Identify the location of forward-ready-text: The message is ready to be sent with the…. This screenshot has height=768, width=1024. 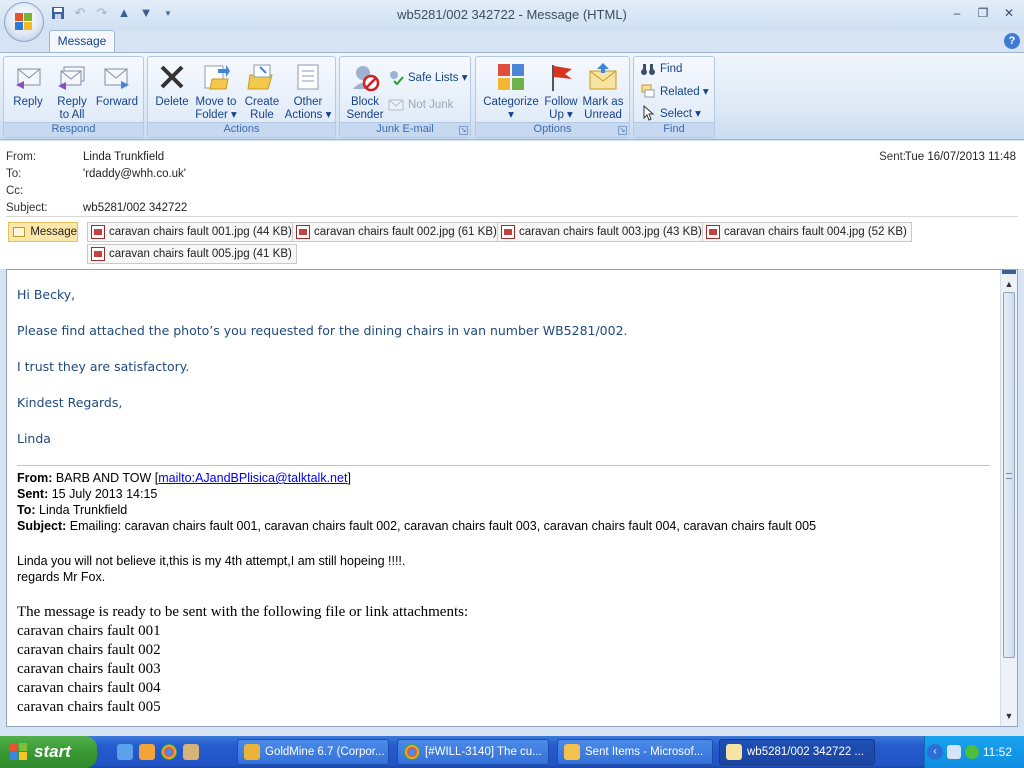
(243, 612).